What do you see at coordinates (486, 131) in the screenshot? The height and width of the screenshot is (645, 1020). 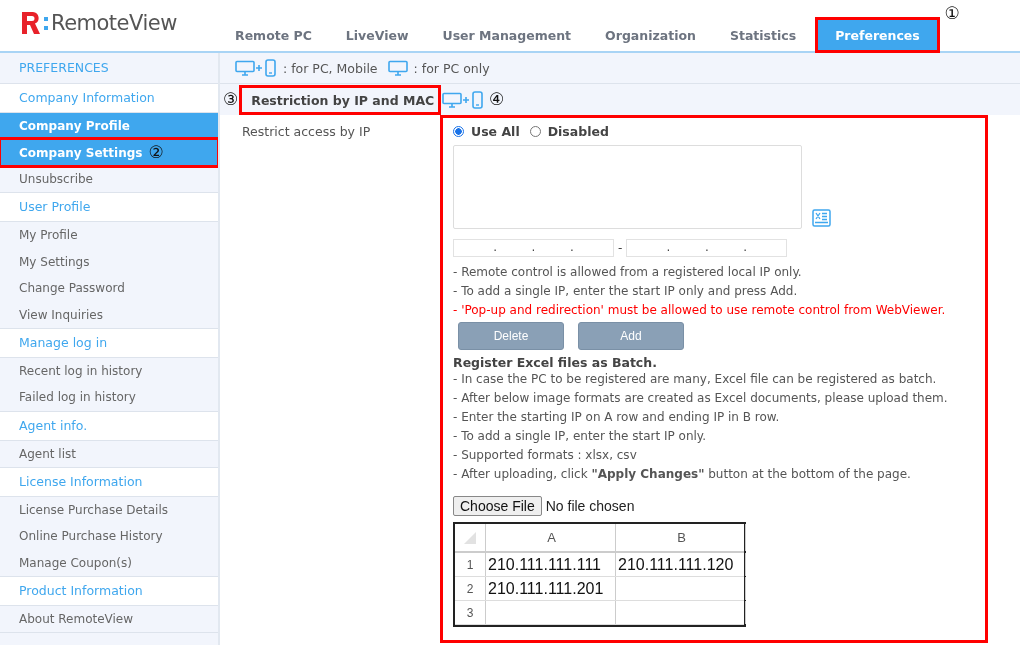 I see `radio-option: Use All` at bounding box center [486, 131].